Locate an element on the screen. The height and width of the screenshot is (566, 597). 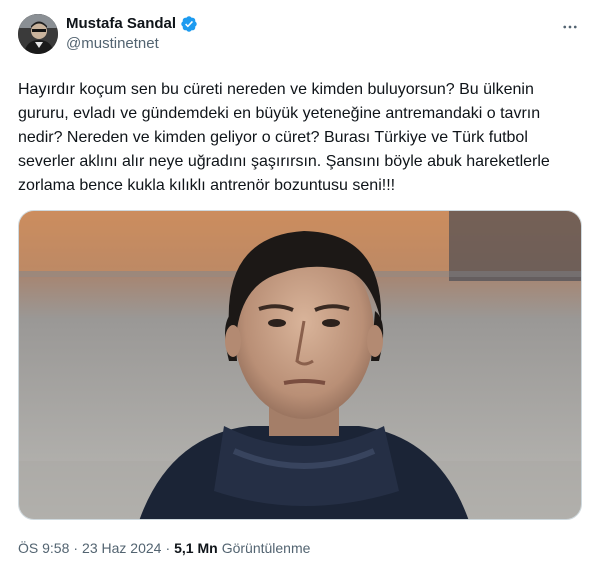
verified-badge-icon is located at coordinates (189, 24).